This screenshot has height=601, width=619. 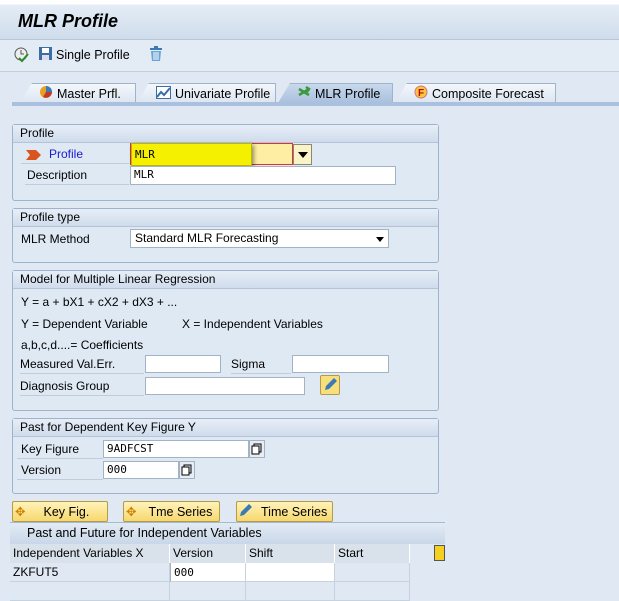 What do you see at coordinates (225, 280) in the screenshot?
I see `group-header: Model for Multiple Linear Regression` at bounding box center [225, 280].